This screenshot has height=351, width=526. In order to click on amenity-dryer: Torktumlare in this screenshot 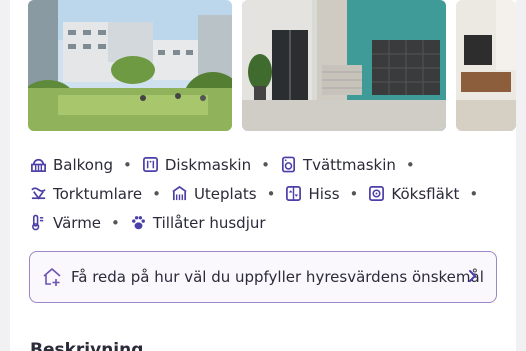, I will do `click(86, 194)`.